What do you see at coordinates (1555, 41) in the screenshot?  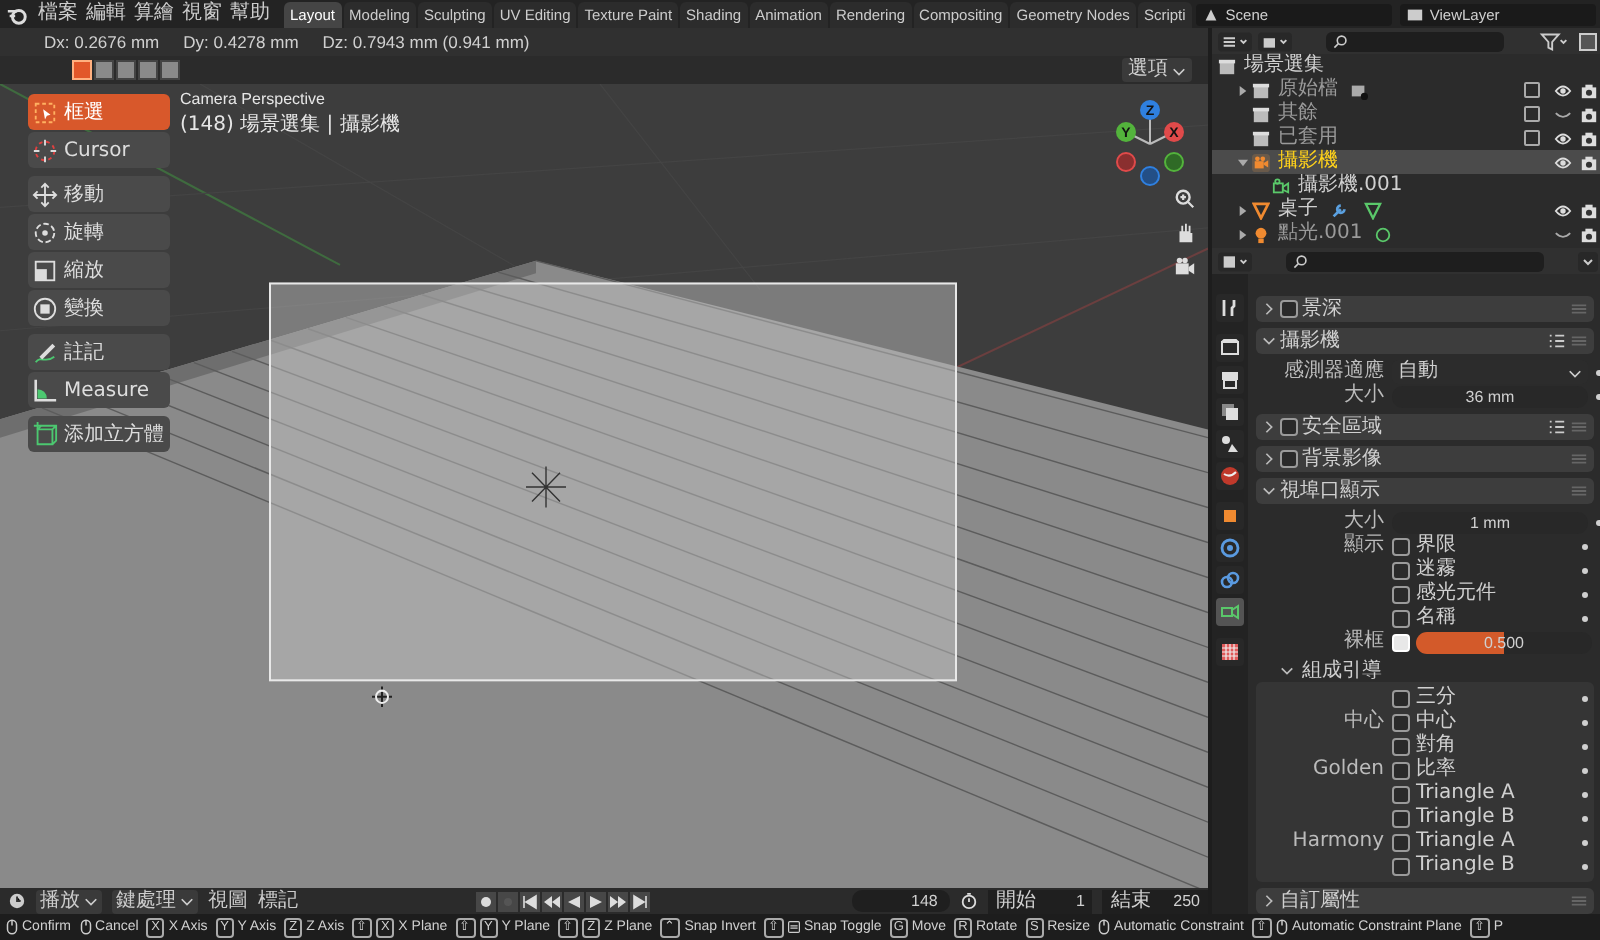 I see `filter-icon` at bounding box center [1555, 41].